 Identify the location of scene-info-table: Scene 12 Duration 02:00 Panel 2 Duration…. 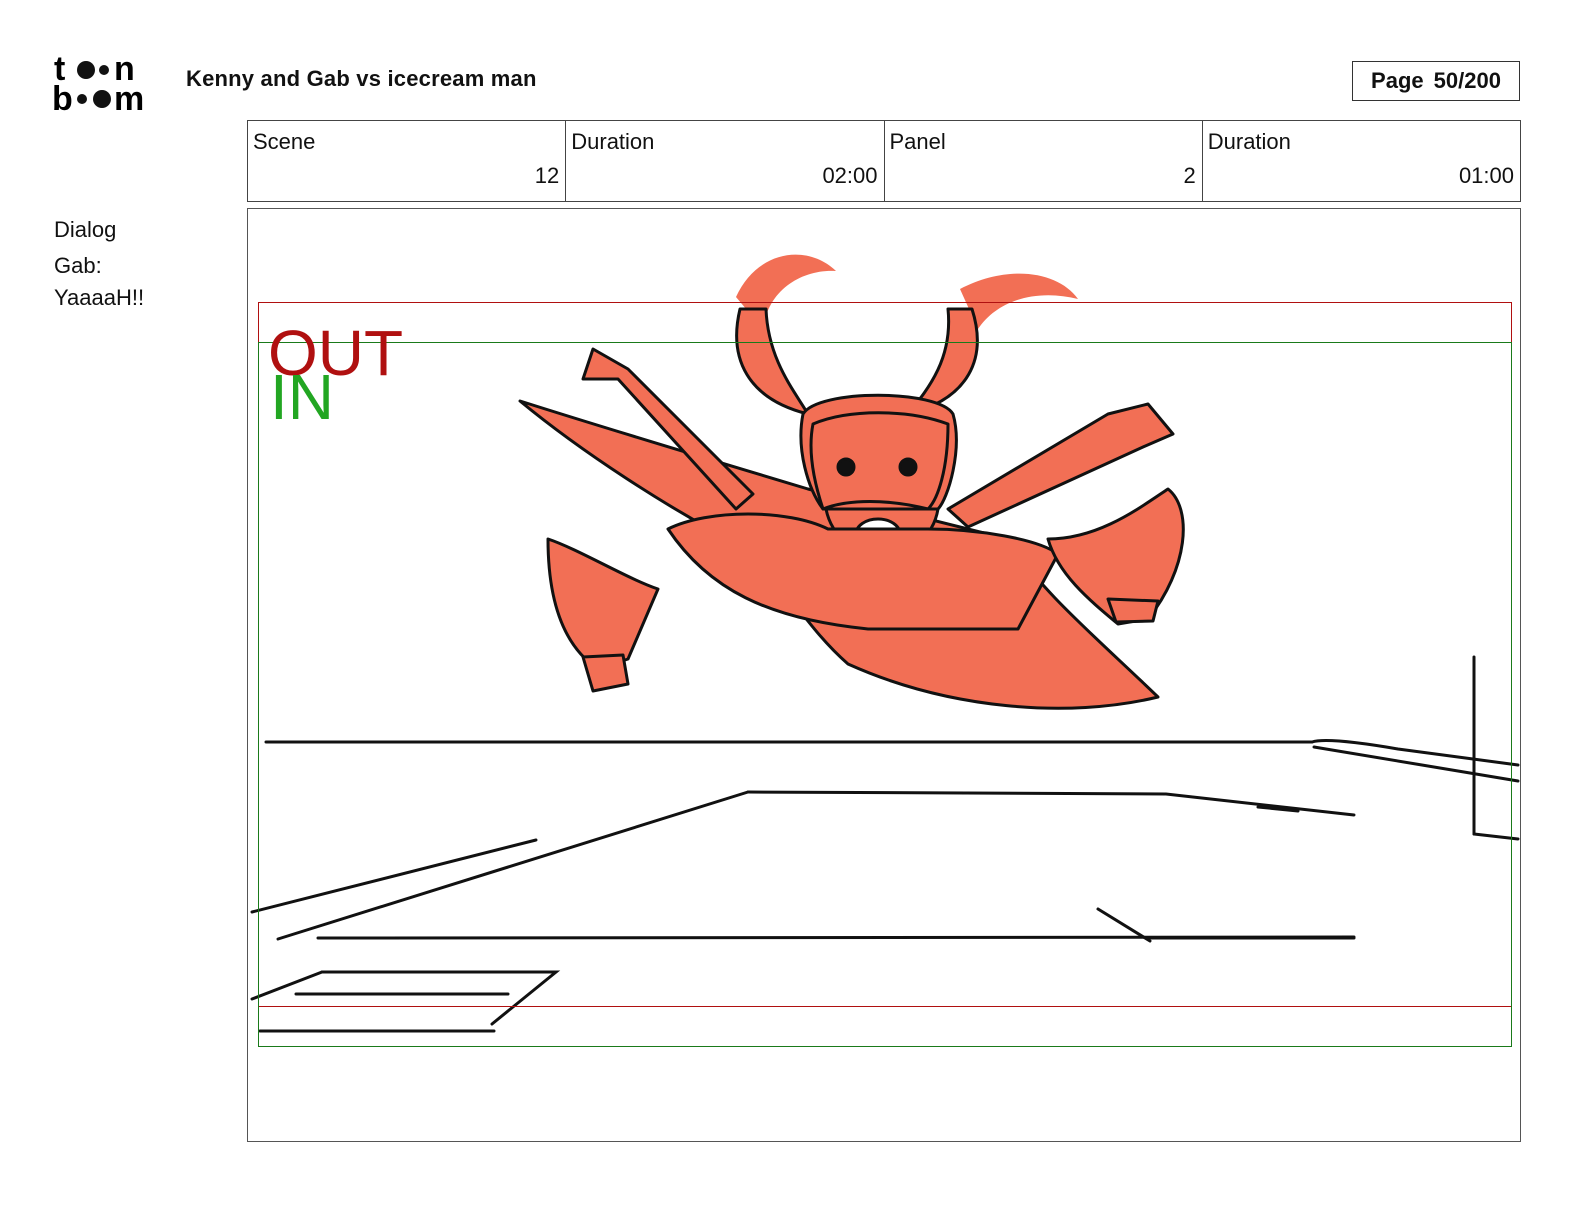
(884, 161).